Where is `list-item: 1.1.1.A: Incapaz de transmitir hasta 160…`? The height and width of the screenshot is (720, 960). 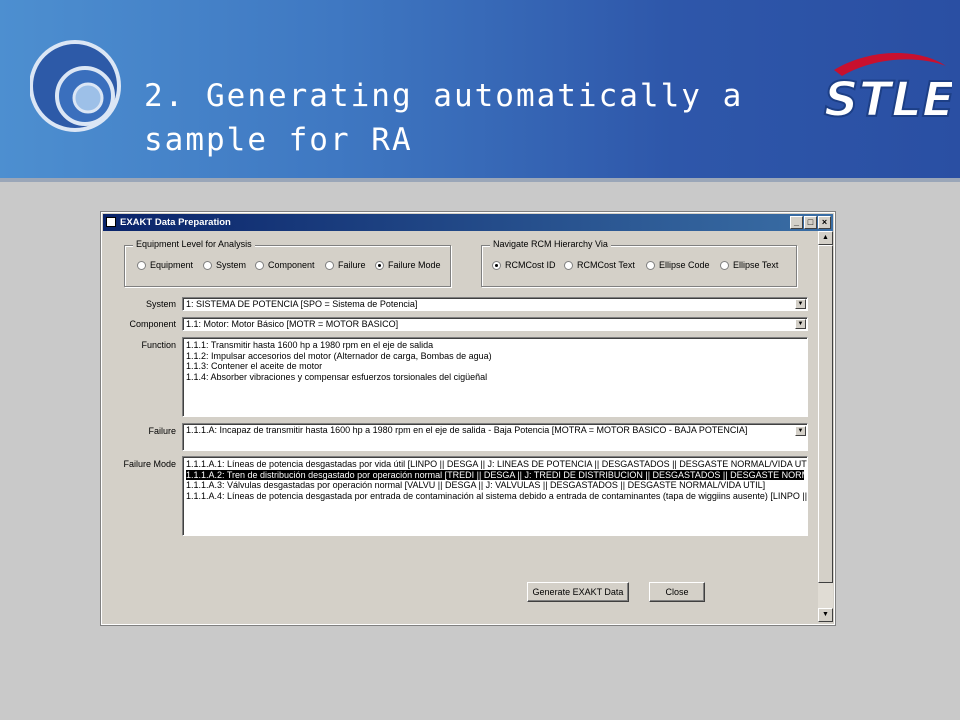
list-item: 1.1.1.A: Incapaz de transmitir hasta 160… is located at coordinates (495, 430).